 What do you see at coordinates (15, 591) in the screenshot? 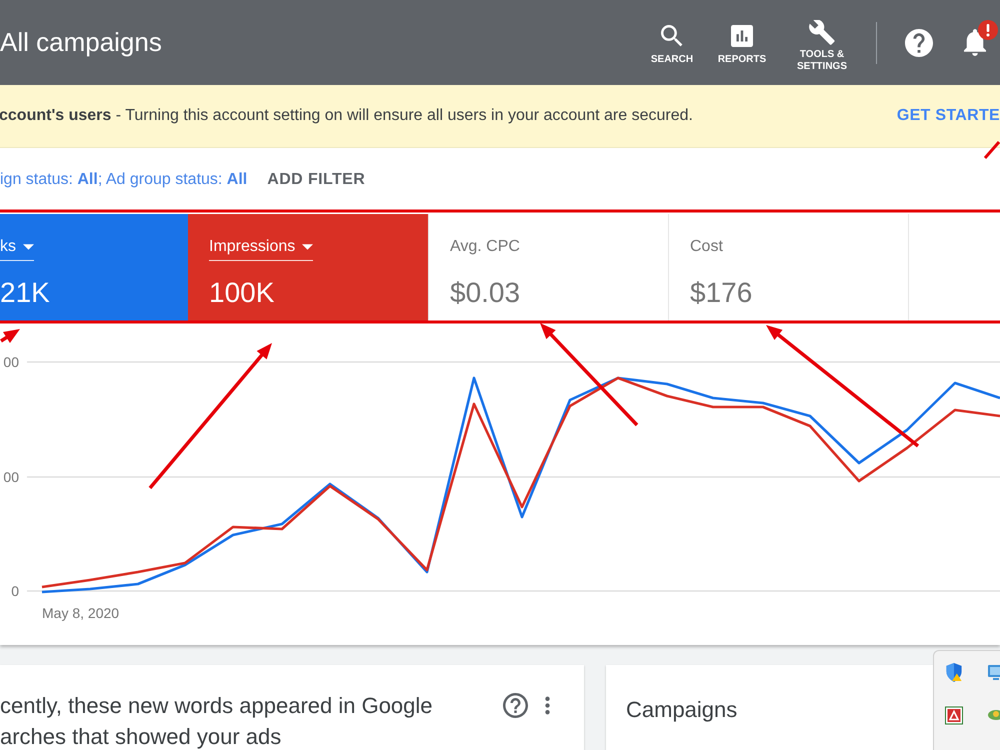
I see `axis-label: 0` at bounding box center [15, 591].